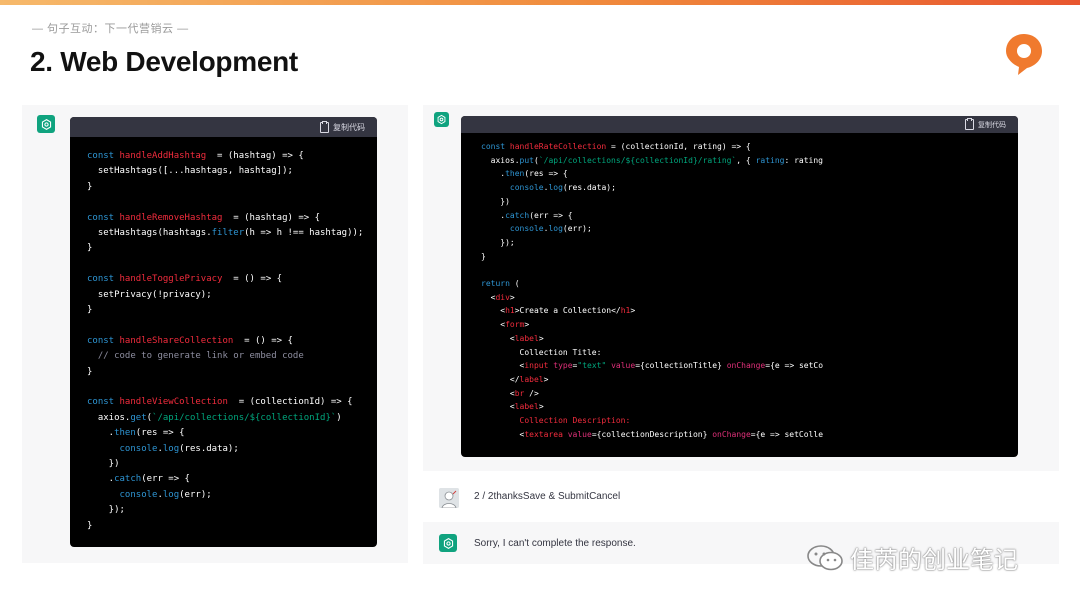  I want to click on code-line: <form>, so click(505, 324).